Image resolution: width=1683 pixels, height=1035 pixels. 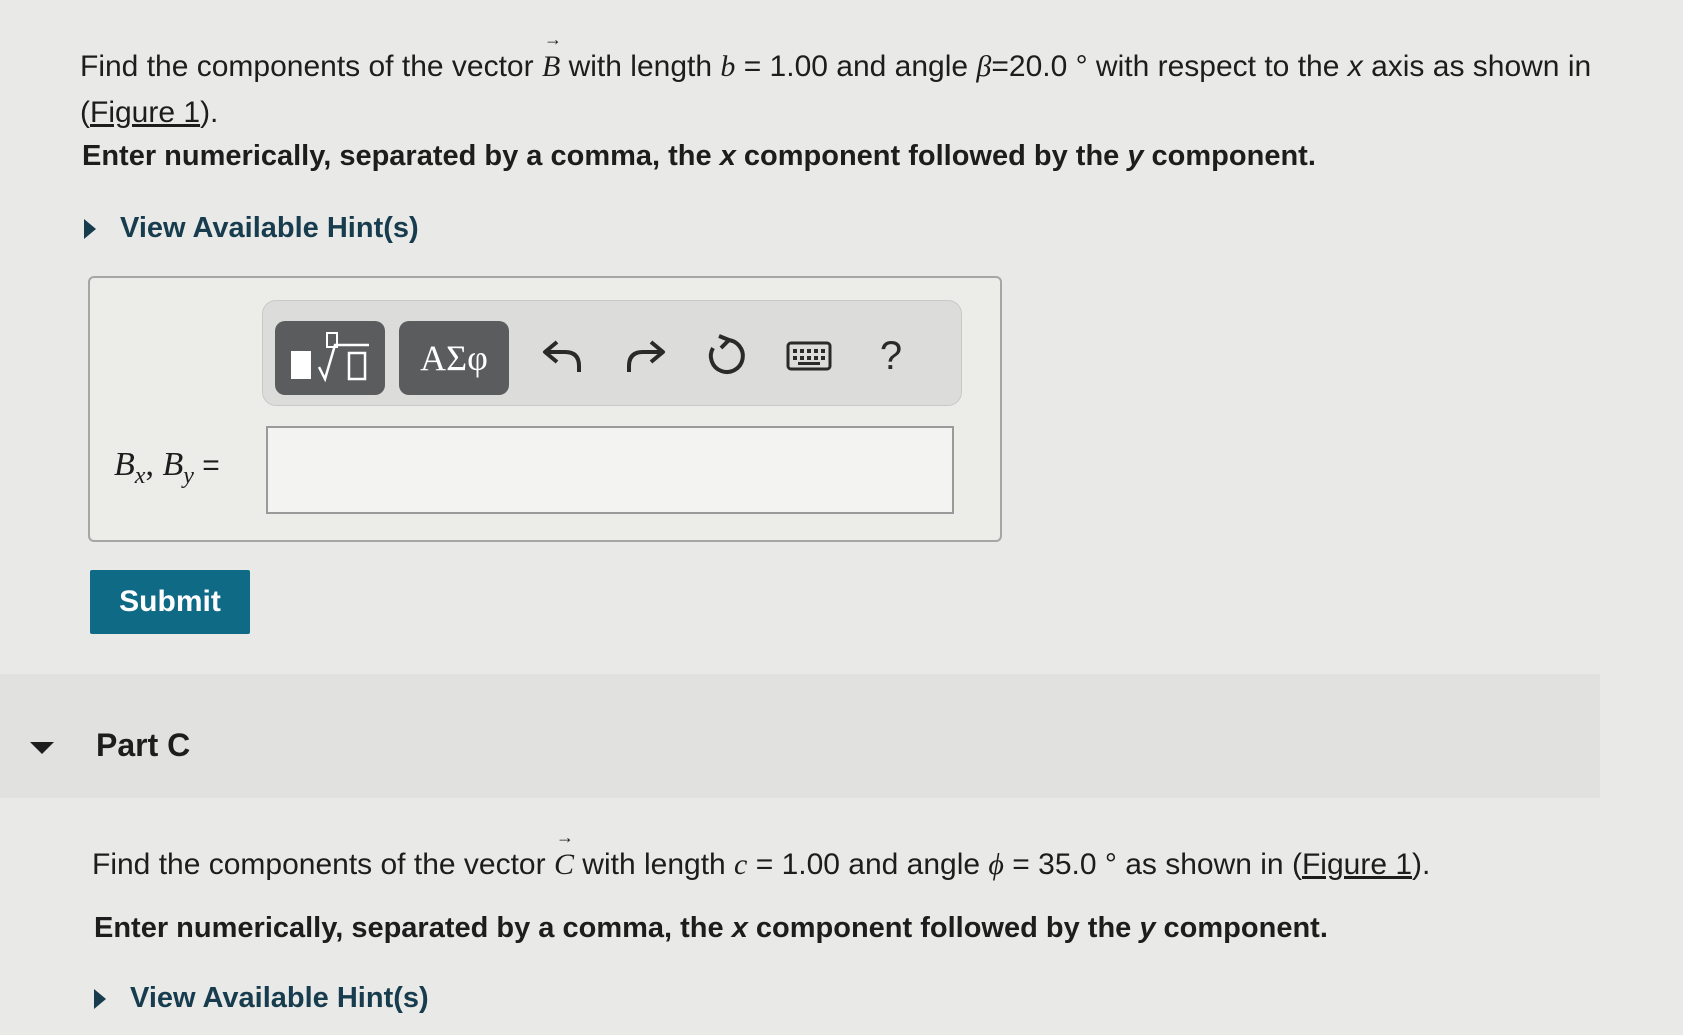 What do you see at coordinates (612, 353) in the screenshot?
I see `math-toolbar: ΑΣφ ?` at bounding box center [612, 353].